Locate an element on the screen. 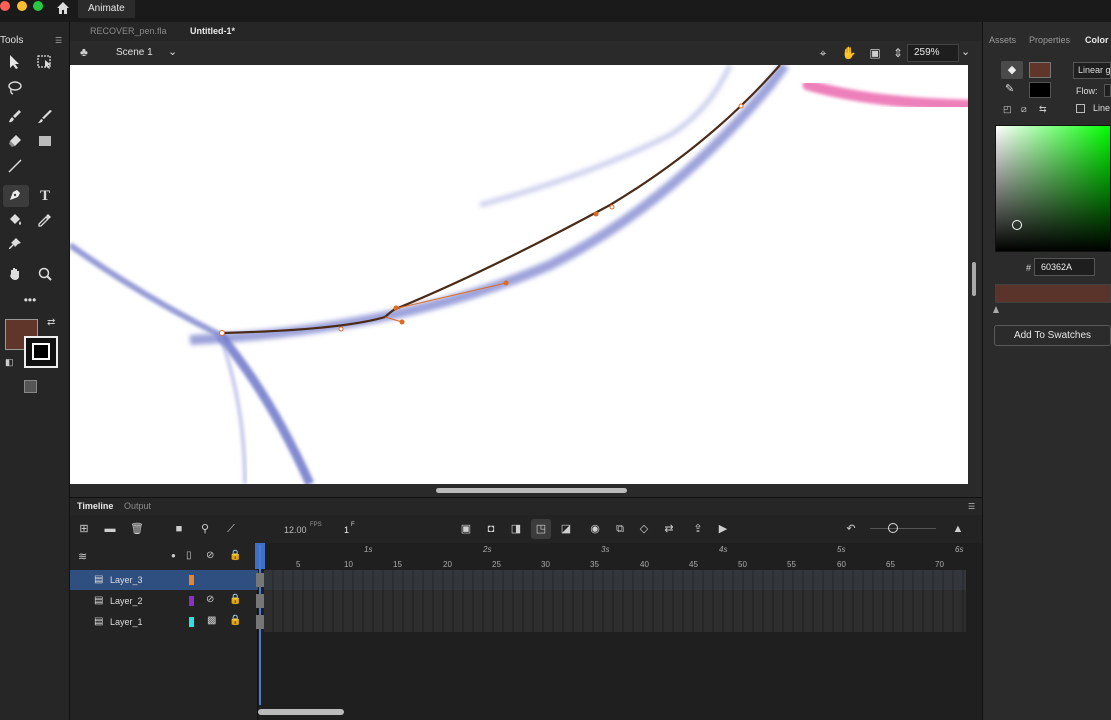 This screenshot has height=720, width=1111. document-tab-recover: RECOVER_pen.fla is located at coordinates (128, 31).